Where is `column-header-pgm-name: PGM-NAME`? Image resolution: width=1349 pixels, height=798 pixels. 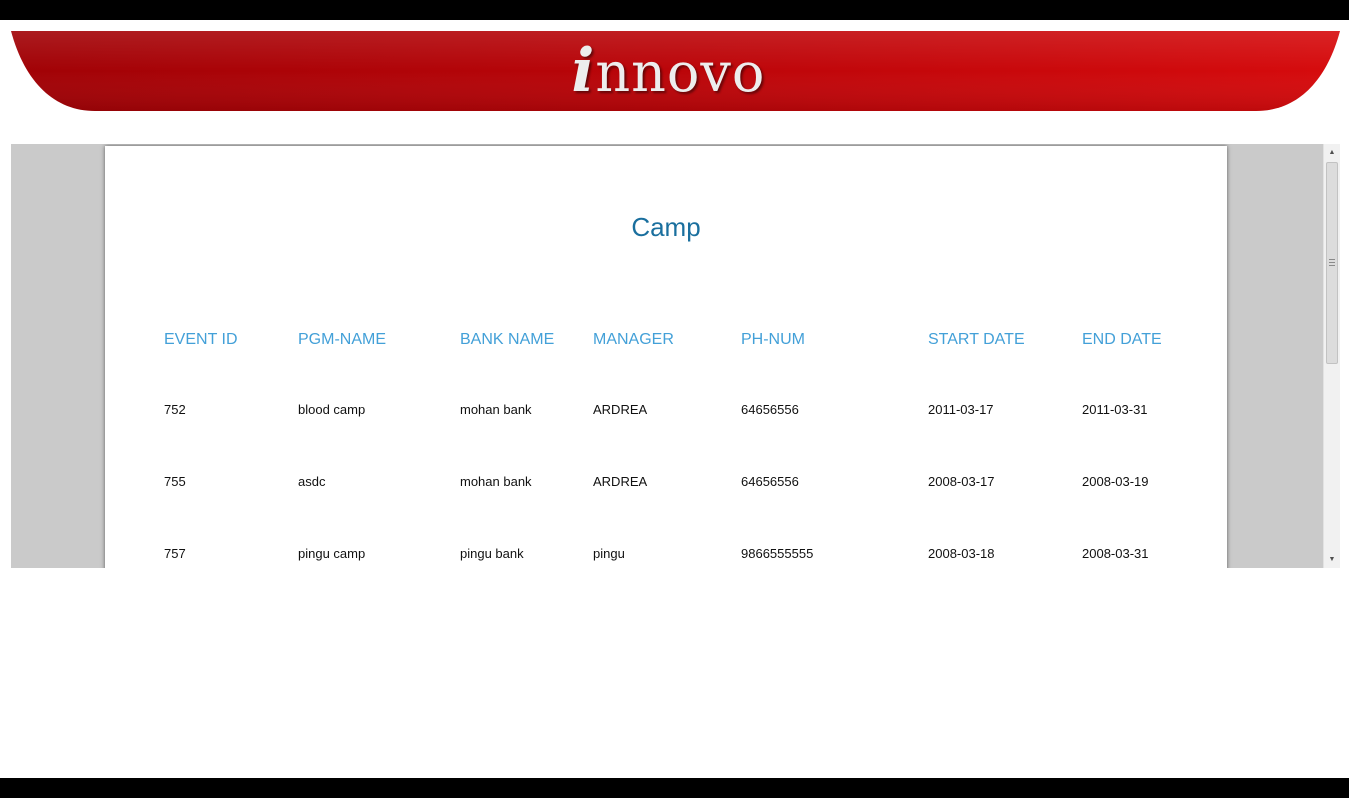
column-header-pgm-name: PGM-NAME is located at coordinates (342, 339).